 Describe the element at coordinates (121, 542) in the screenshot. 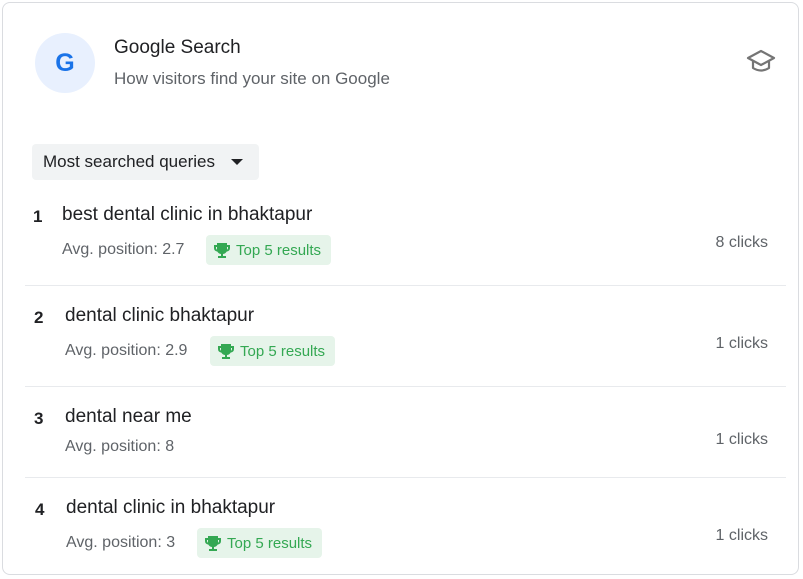

I see `avg-position: Avg. position: 3` at that location.